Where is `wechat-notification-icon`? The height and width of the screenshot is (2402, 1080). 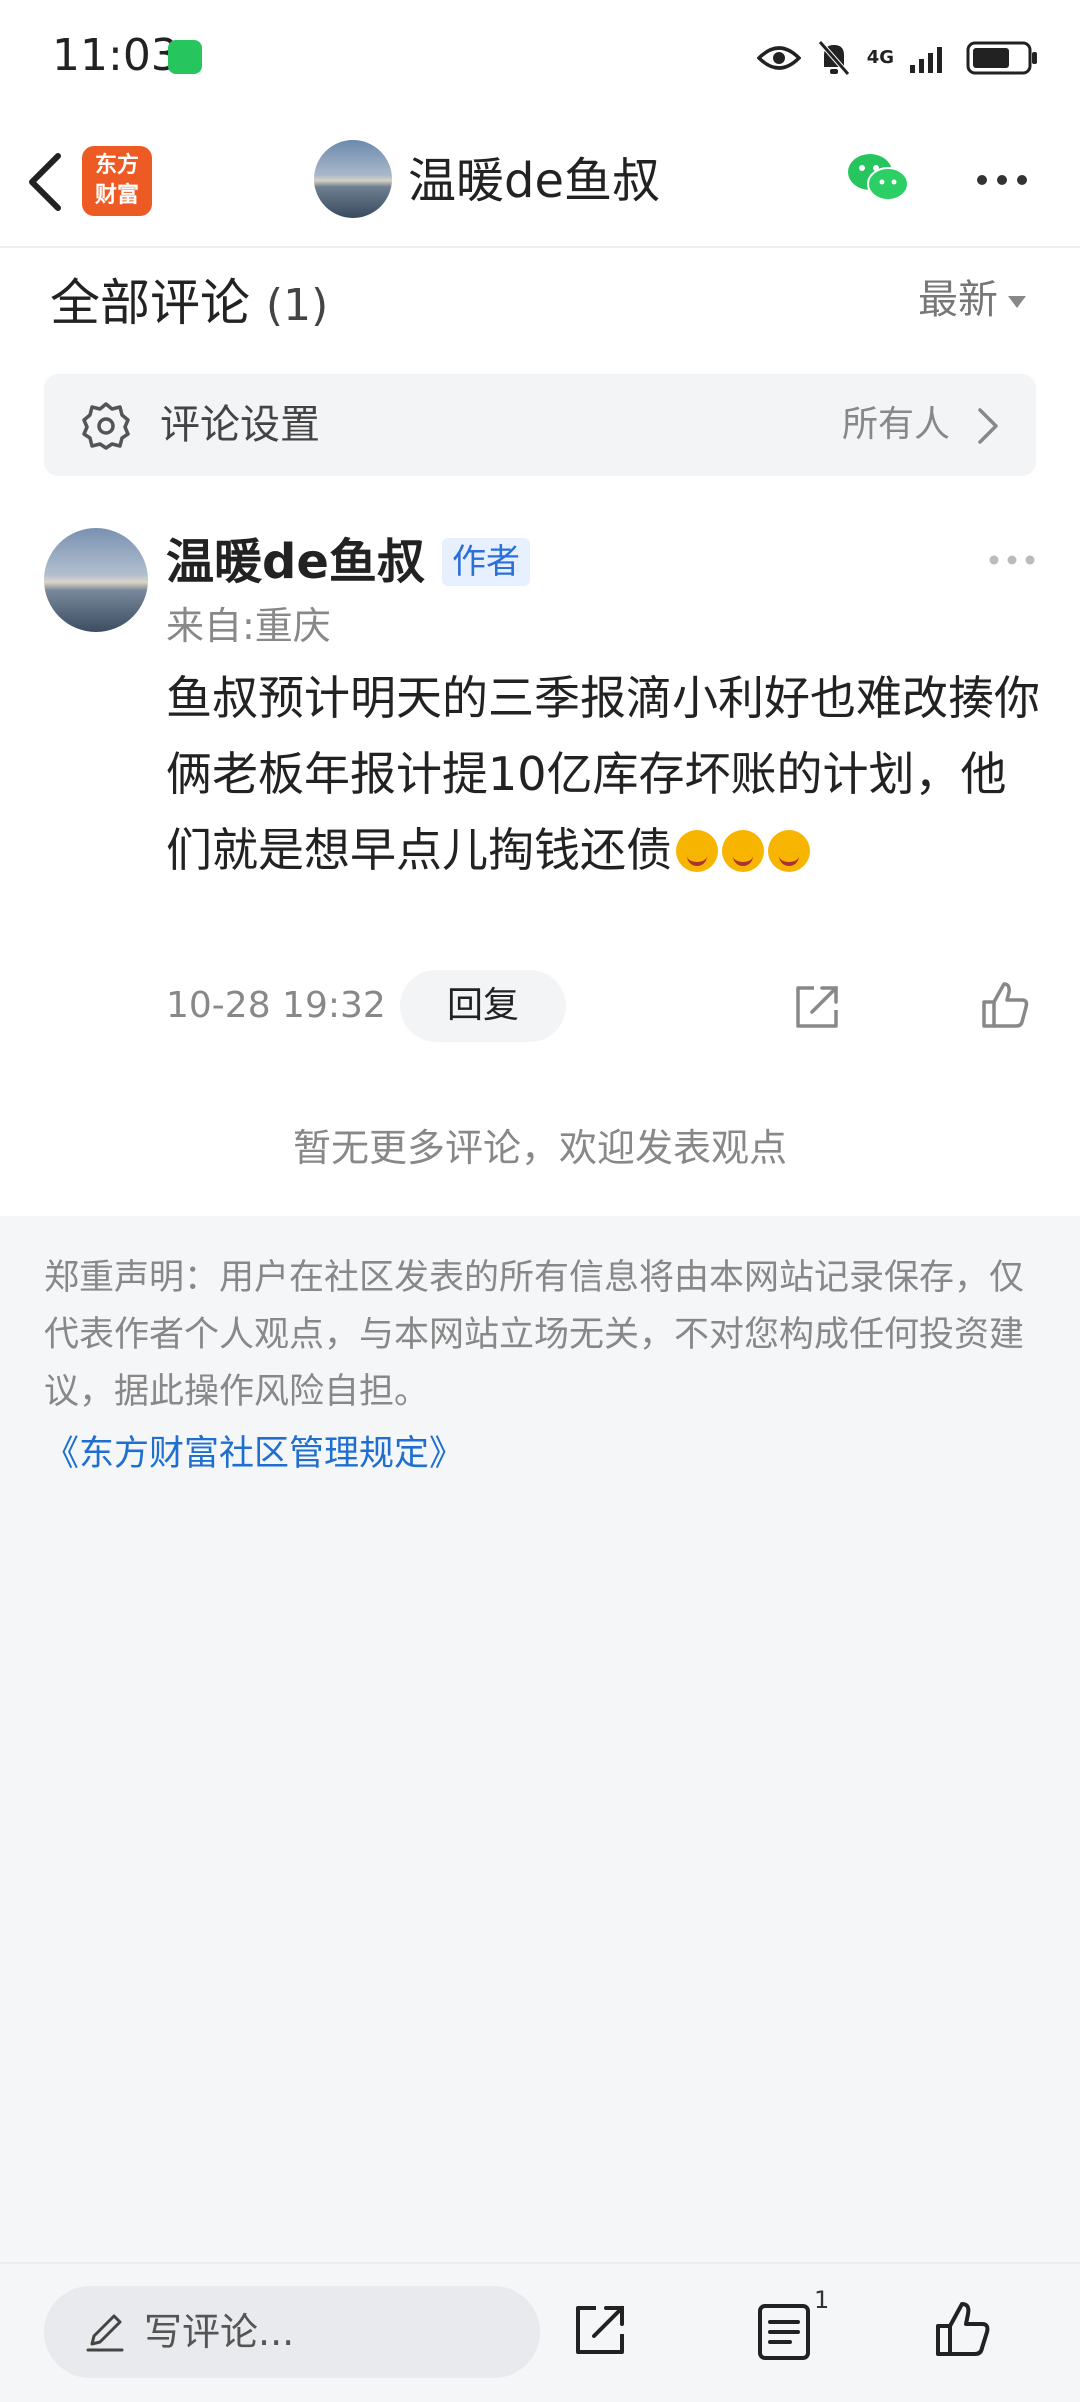
wechat-notification-icon is located at coordinates (185, 57).